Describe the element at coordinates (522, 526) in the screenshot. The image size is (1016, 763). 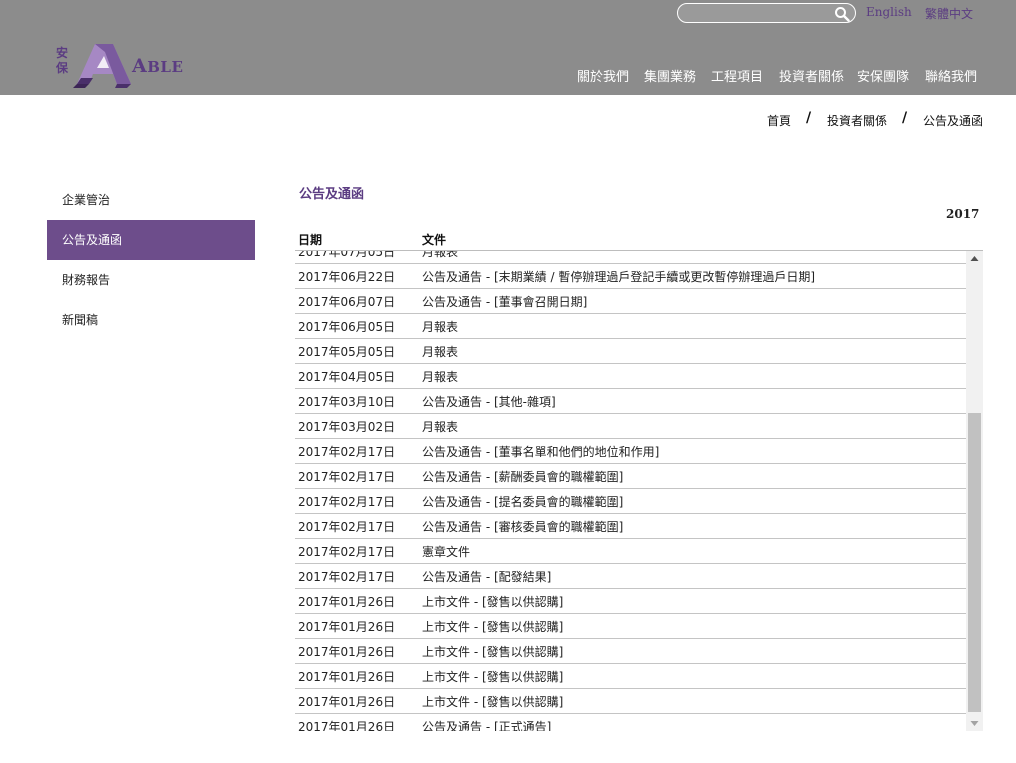
I see `row-document-link: 公告及通告 - [審核委員會的職權範圍]` at that location.